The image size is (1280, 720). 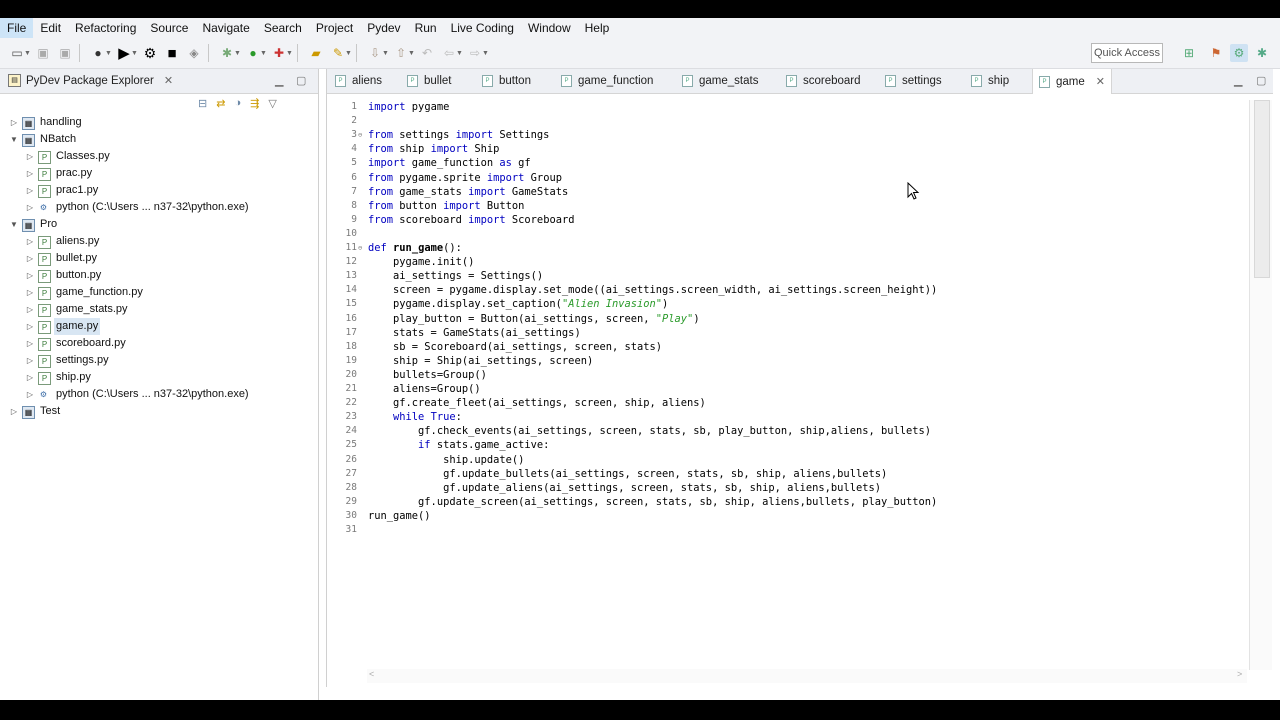 What do you see at coordinates (1216, 53) in the screenshot?
I see `java-perspective-icon: ⚑` at bounding box center [1216, 53].